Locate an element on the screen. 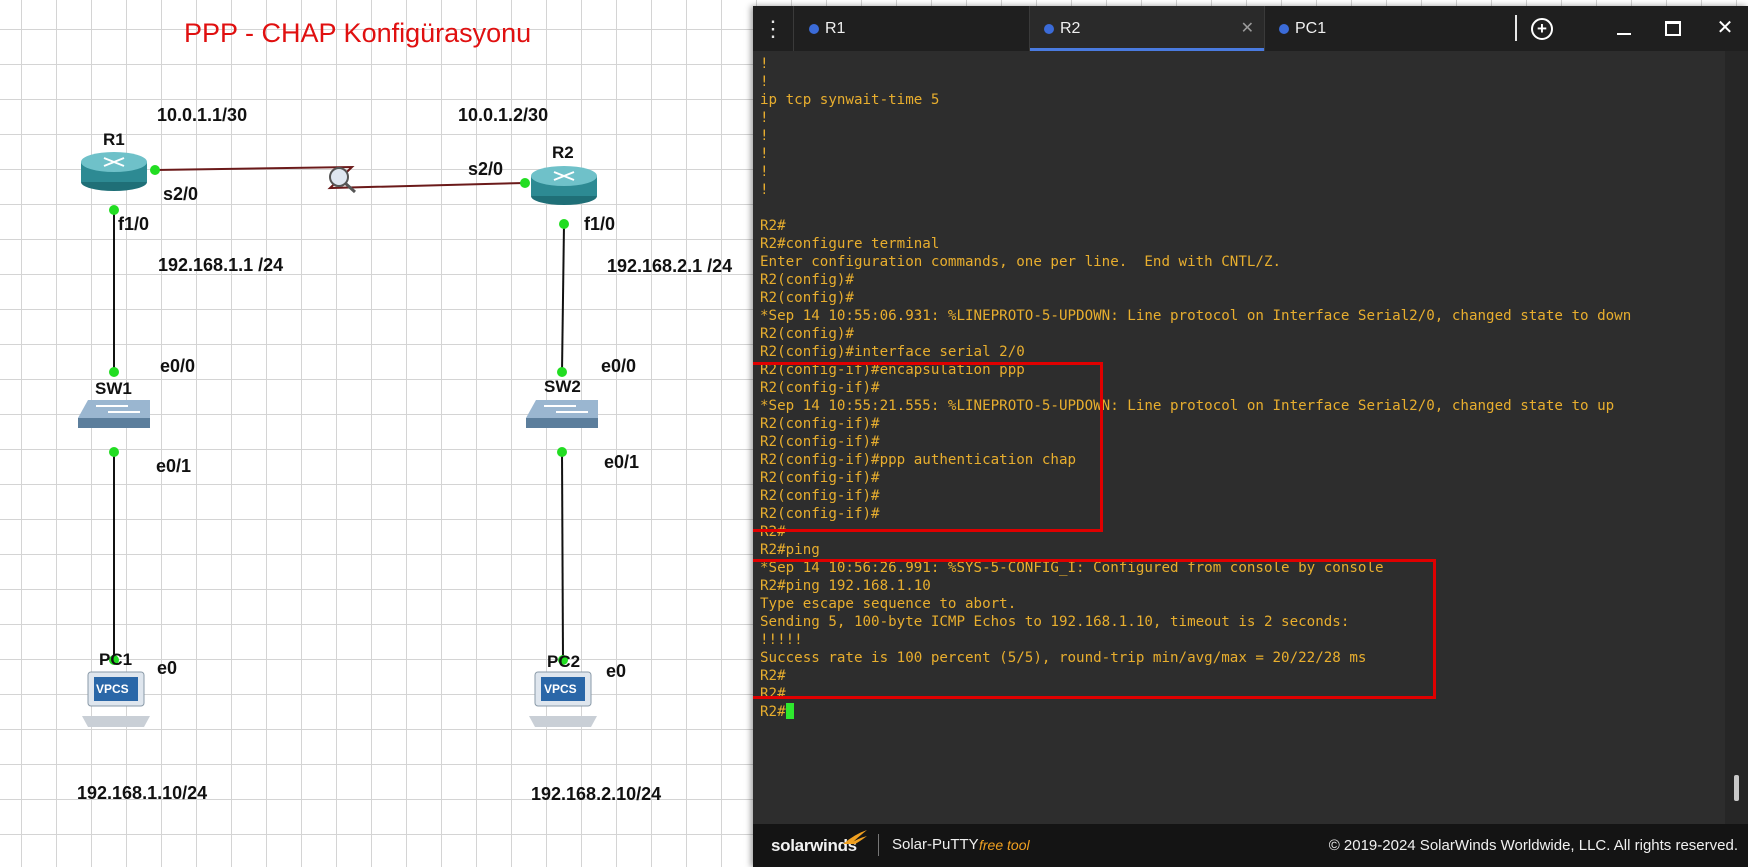 The image size is (1748, 867). r2-serial-ip-label: 10.0.1.2/30 is located at coordinates (503, 115).